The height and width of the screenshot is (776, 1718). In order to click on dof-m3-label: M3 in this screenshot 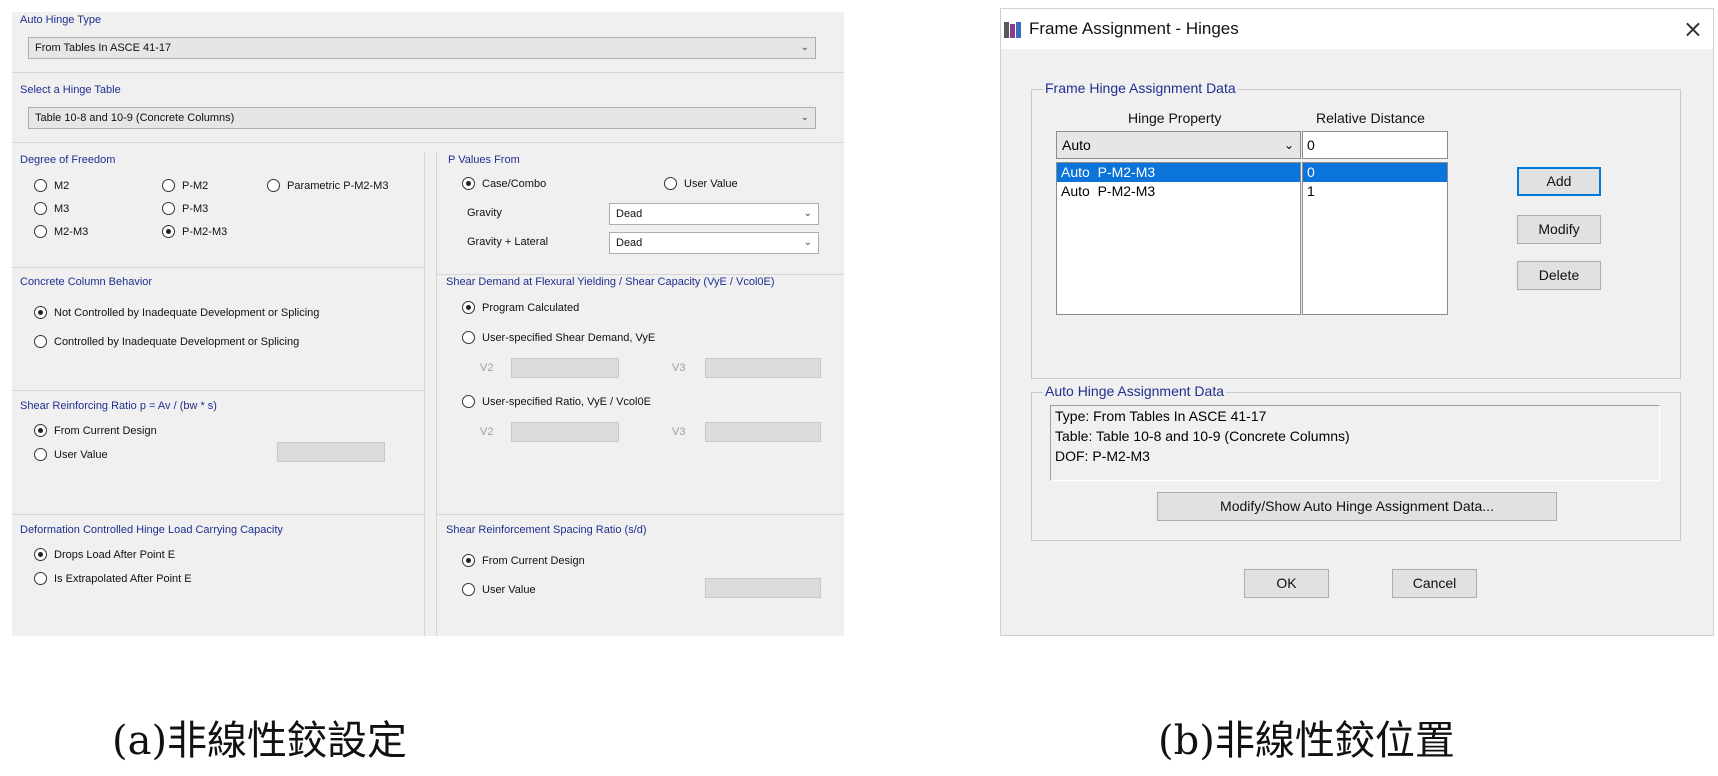, I will do `click(62, 208)`.